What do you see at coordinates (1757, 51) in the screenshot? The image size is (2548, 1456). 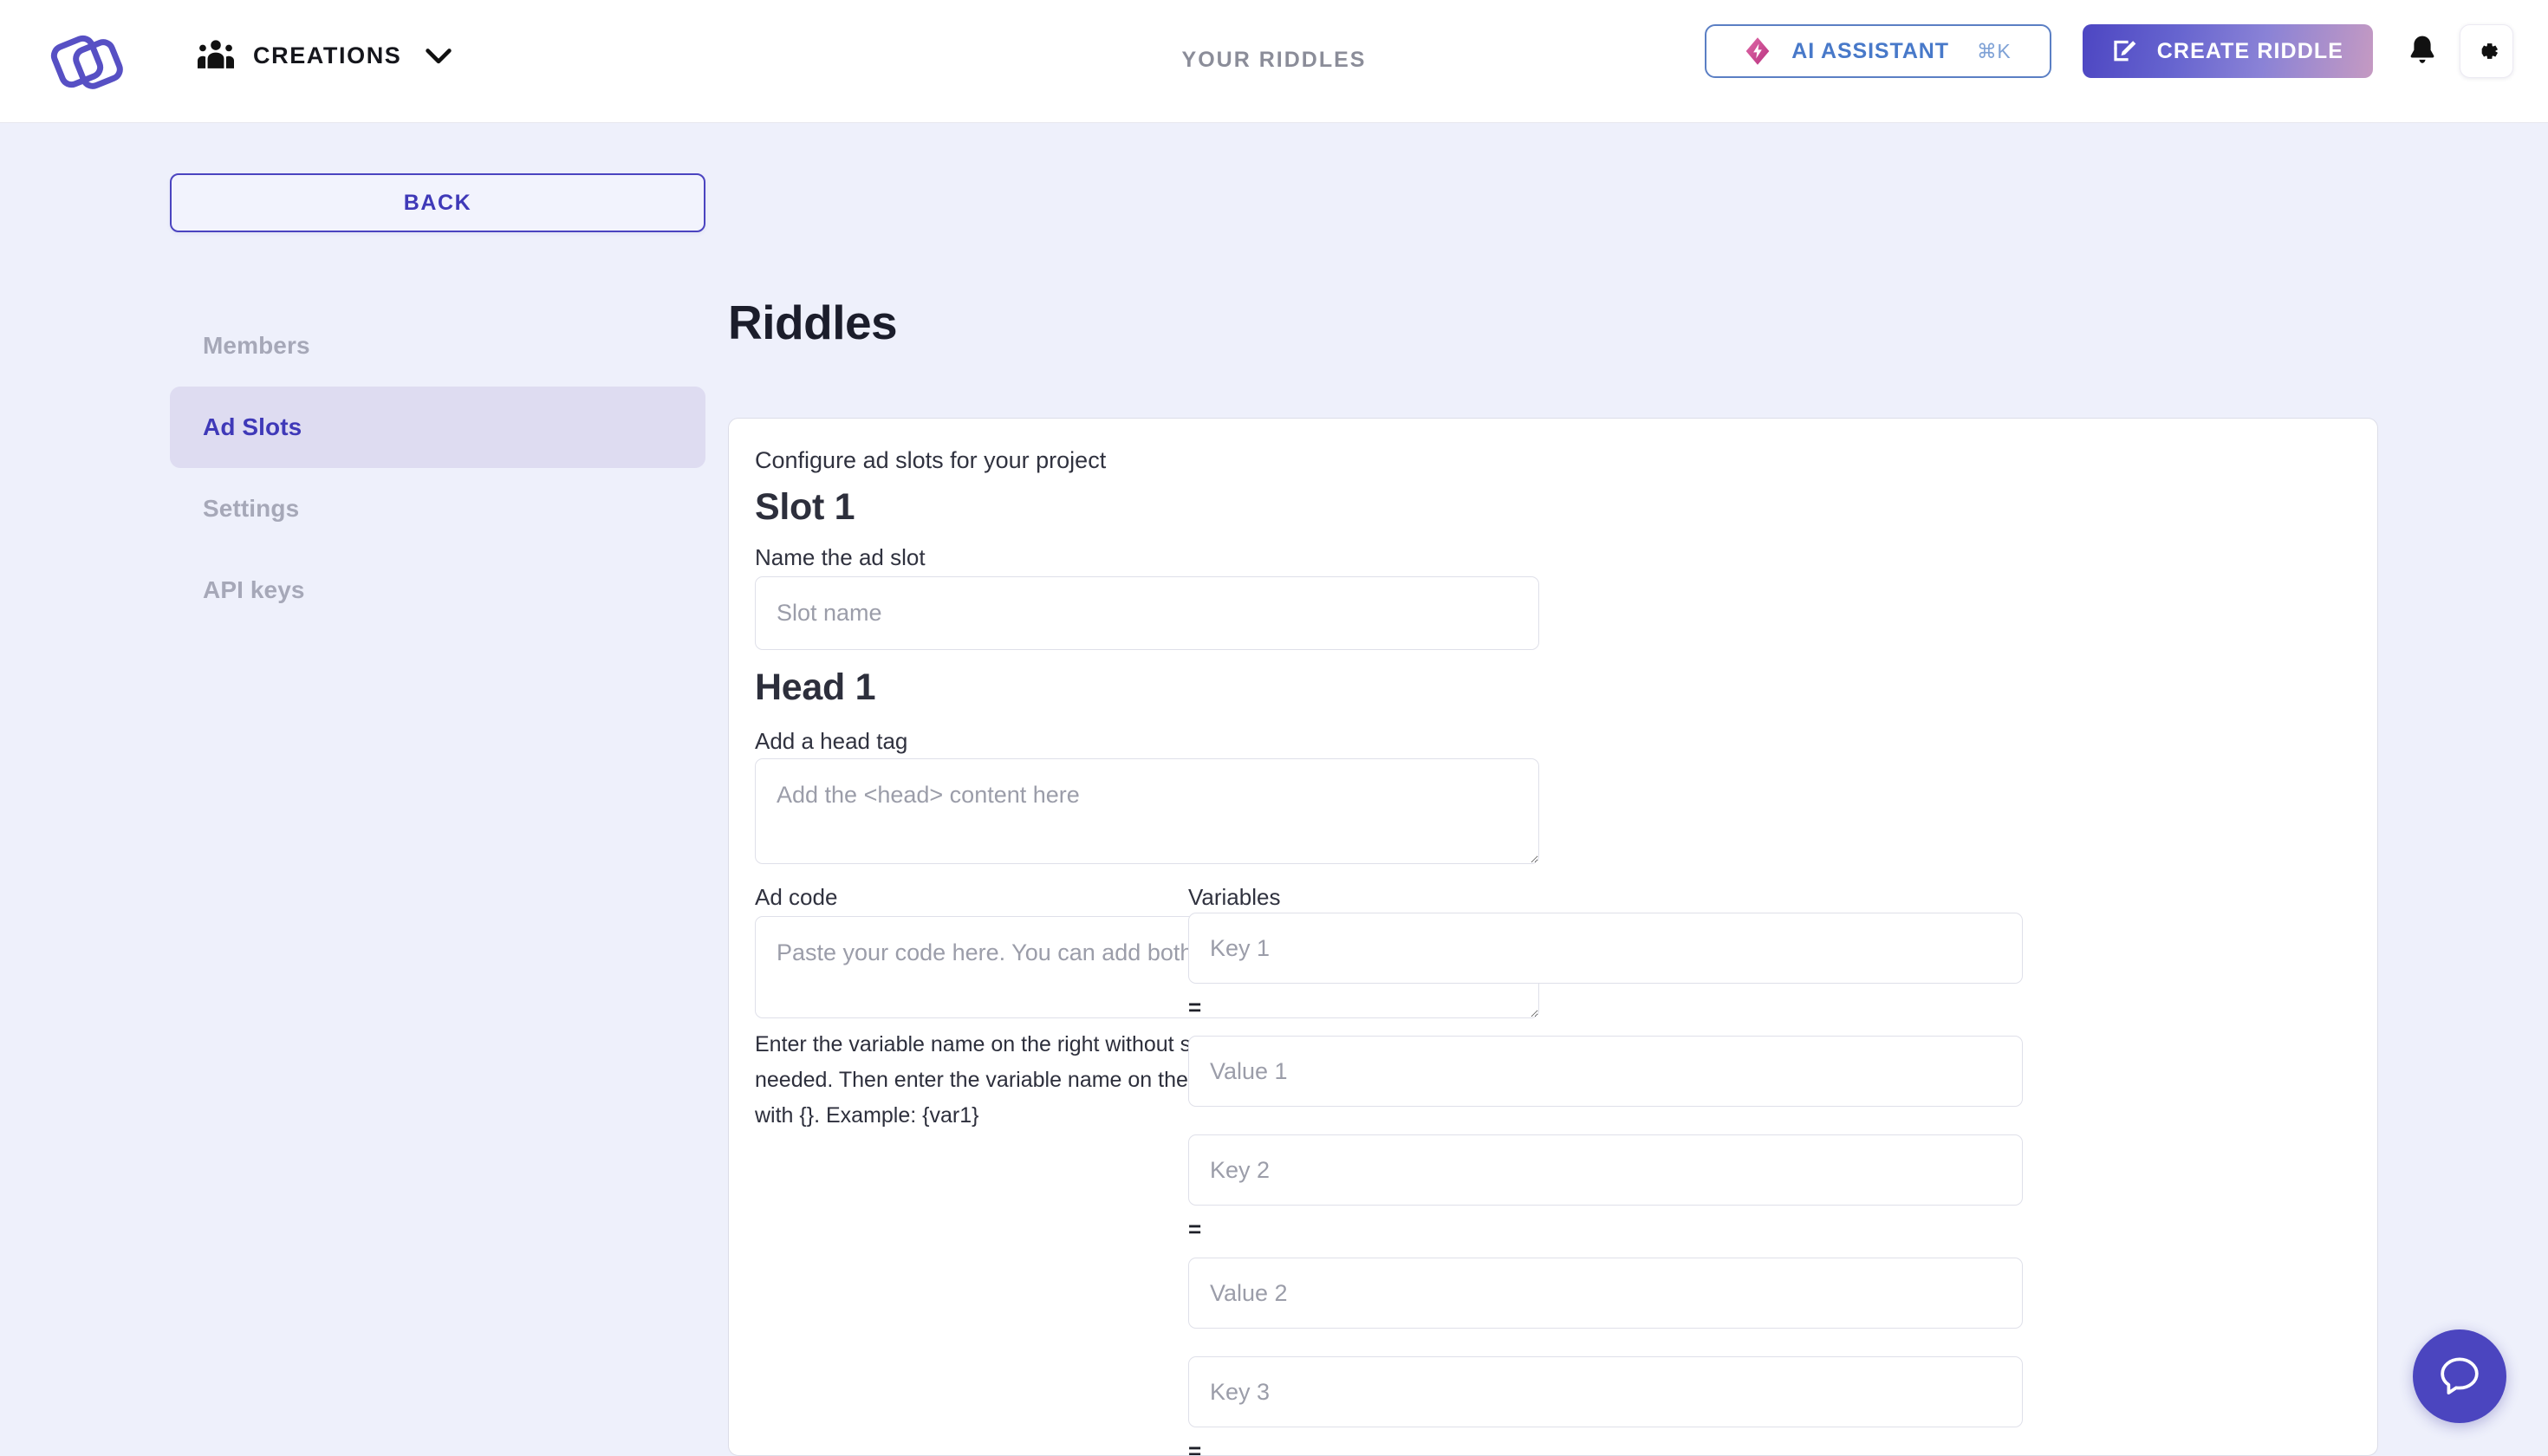 I see `ai-diamond-icon` at bounding box center [1757, 51].